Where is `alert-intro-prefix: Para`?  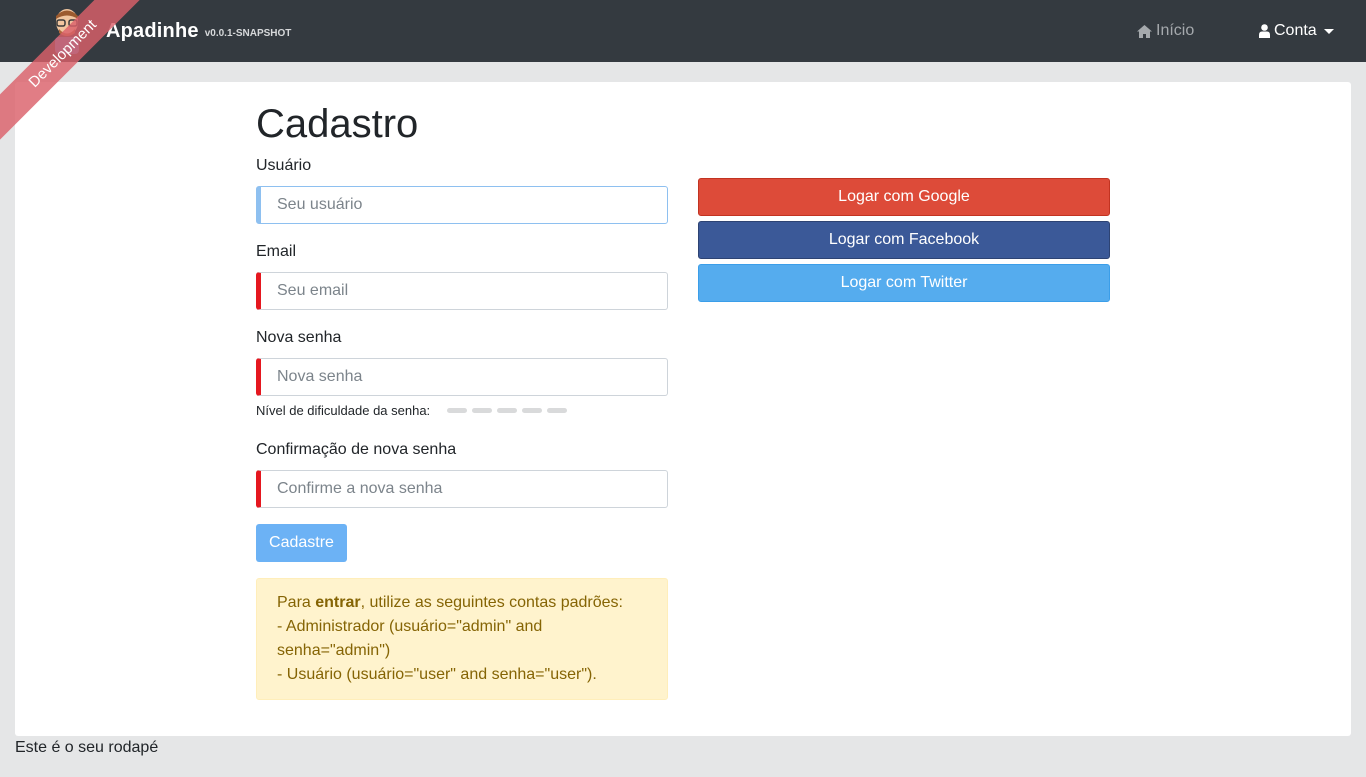
alert-intro-prefix: Para is located at coordinates (296, 602).